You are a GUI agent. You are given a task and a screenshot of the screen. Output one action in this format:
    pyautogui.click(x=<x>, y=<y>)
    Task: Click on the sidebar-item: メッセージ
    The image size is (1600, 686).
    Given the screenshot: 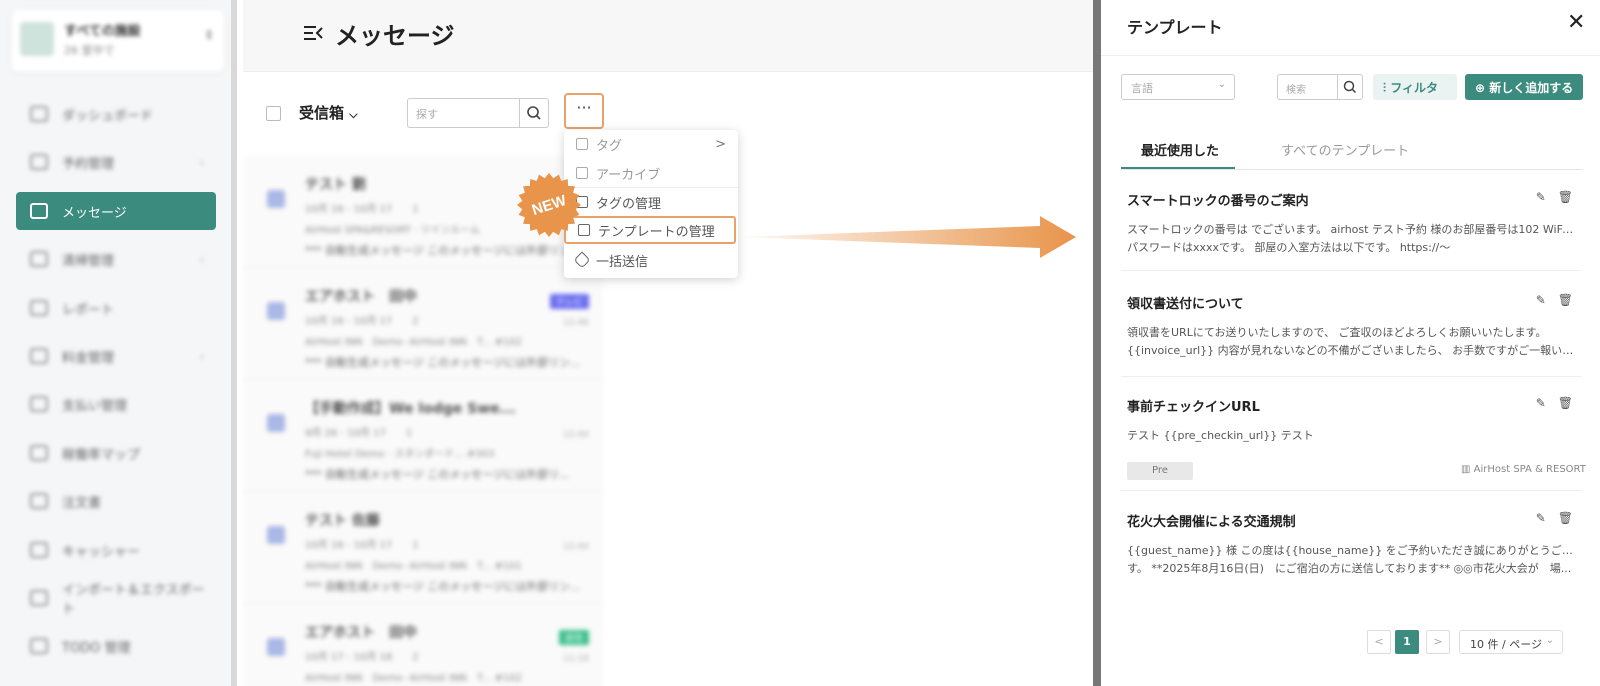 What is the action you would take?
    pyautogui.click(x=116, y=211)
    